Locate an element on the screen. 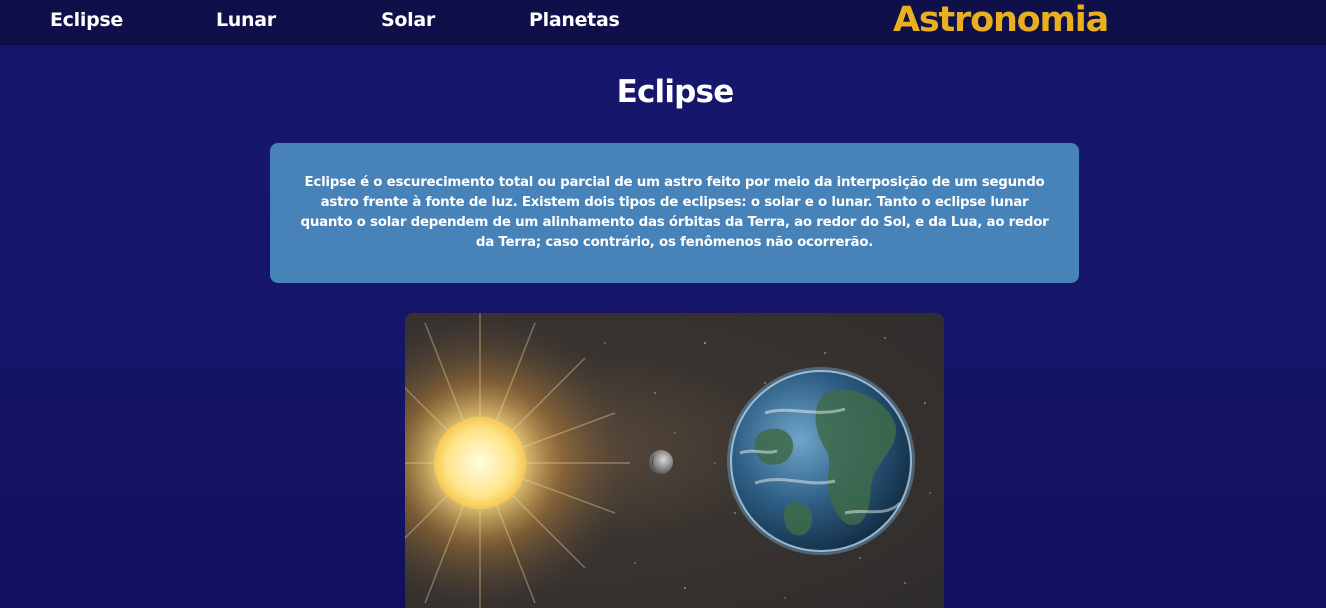  page-title: Eclipse is located at coordinates (675, 92).